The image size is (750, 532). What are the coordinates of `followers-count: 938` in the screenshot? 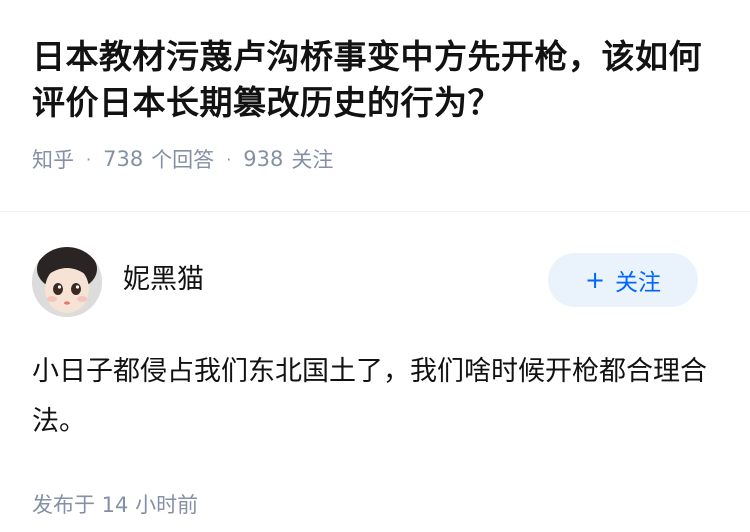 It's located at (263, 159).